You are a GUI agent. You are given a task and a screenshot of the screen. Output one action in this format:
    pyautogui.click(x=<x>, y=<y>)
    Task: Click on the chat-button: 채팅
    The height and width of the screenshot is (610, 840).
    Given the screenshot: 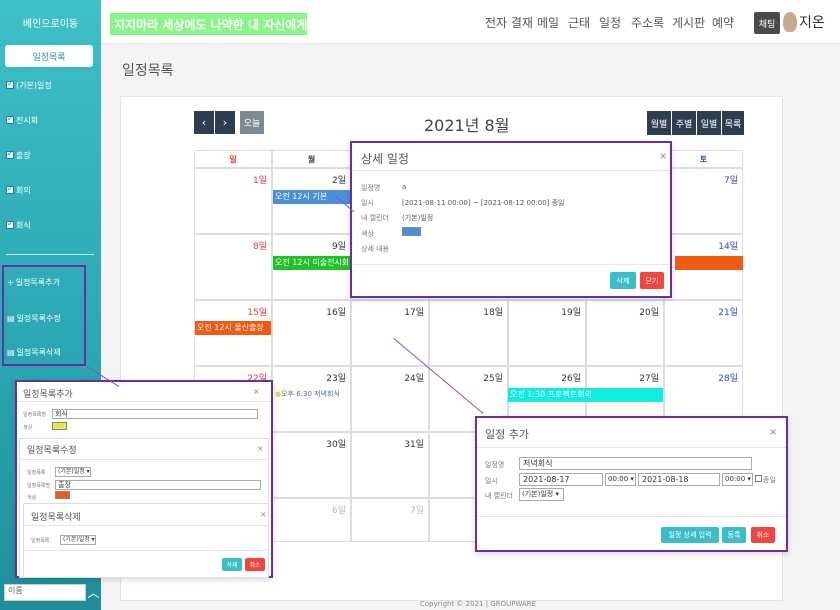 What is the action you would take?
    pyautogui.click(x=767, y=23)
    